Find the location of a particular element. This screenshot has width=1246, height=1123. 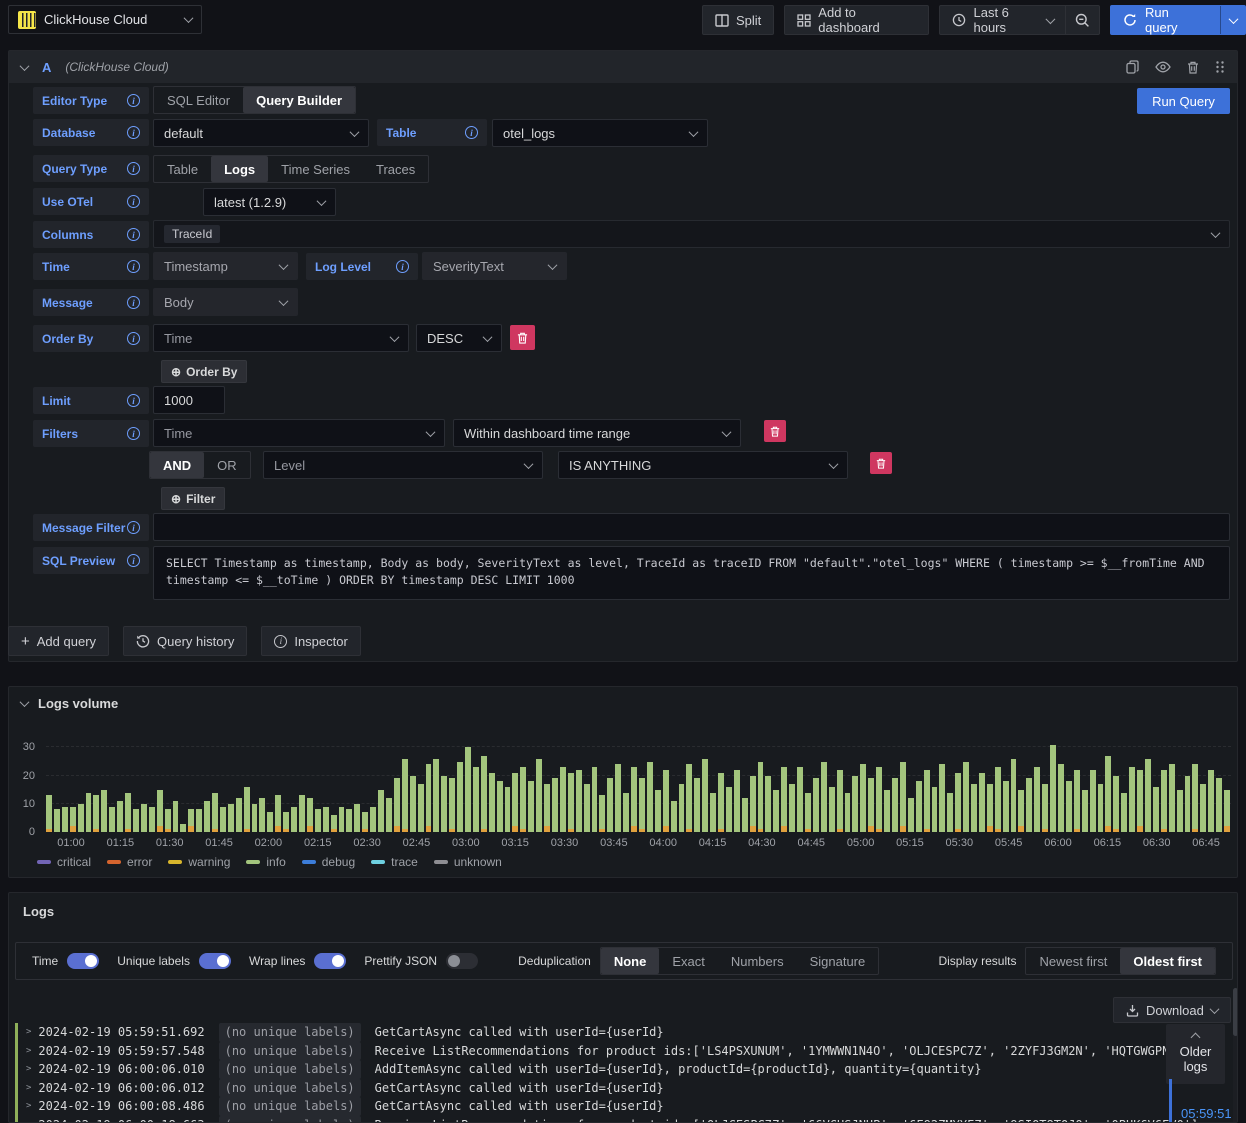

dedup-option-none: None is located at coordinates (630, 961).